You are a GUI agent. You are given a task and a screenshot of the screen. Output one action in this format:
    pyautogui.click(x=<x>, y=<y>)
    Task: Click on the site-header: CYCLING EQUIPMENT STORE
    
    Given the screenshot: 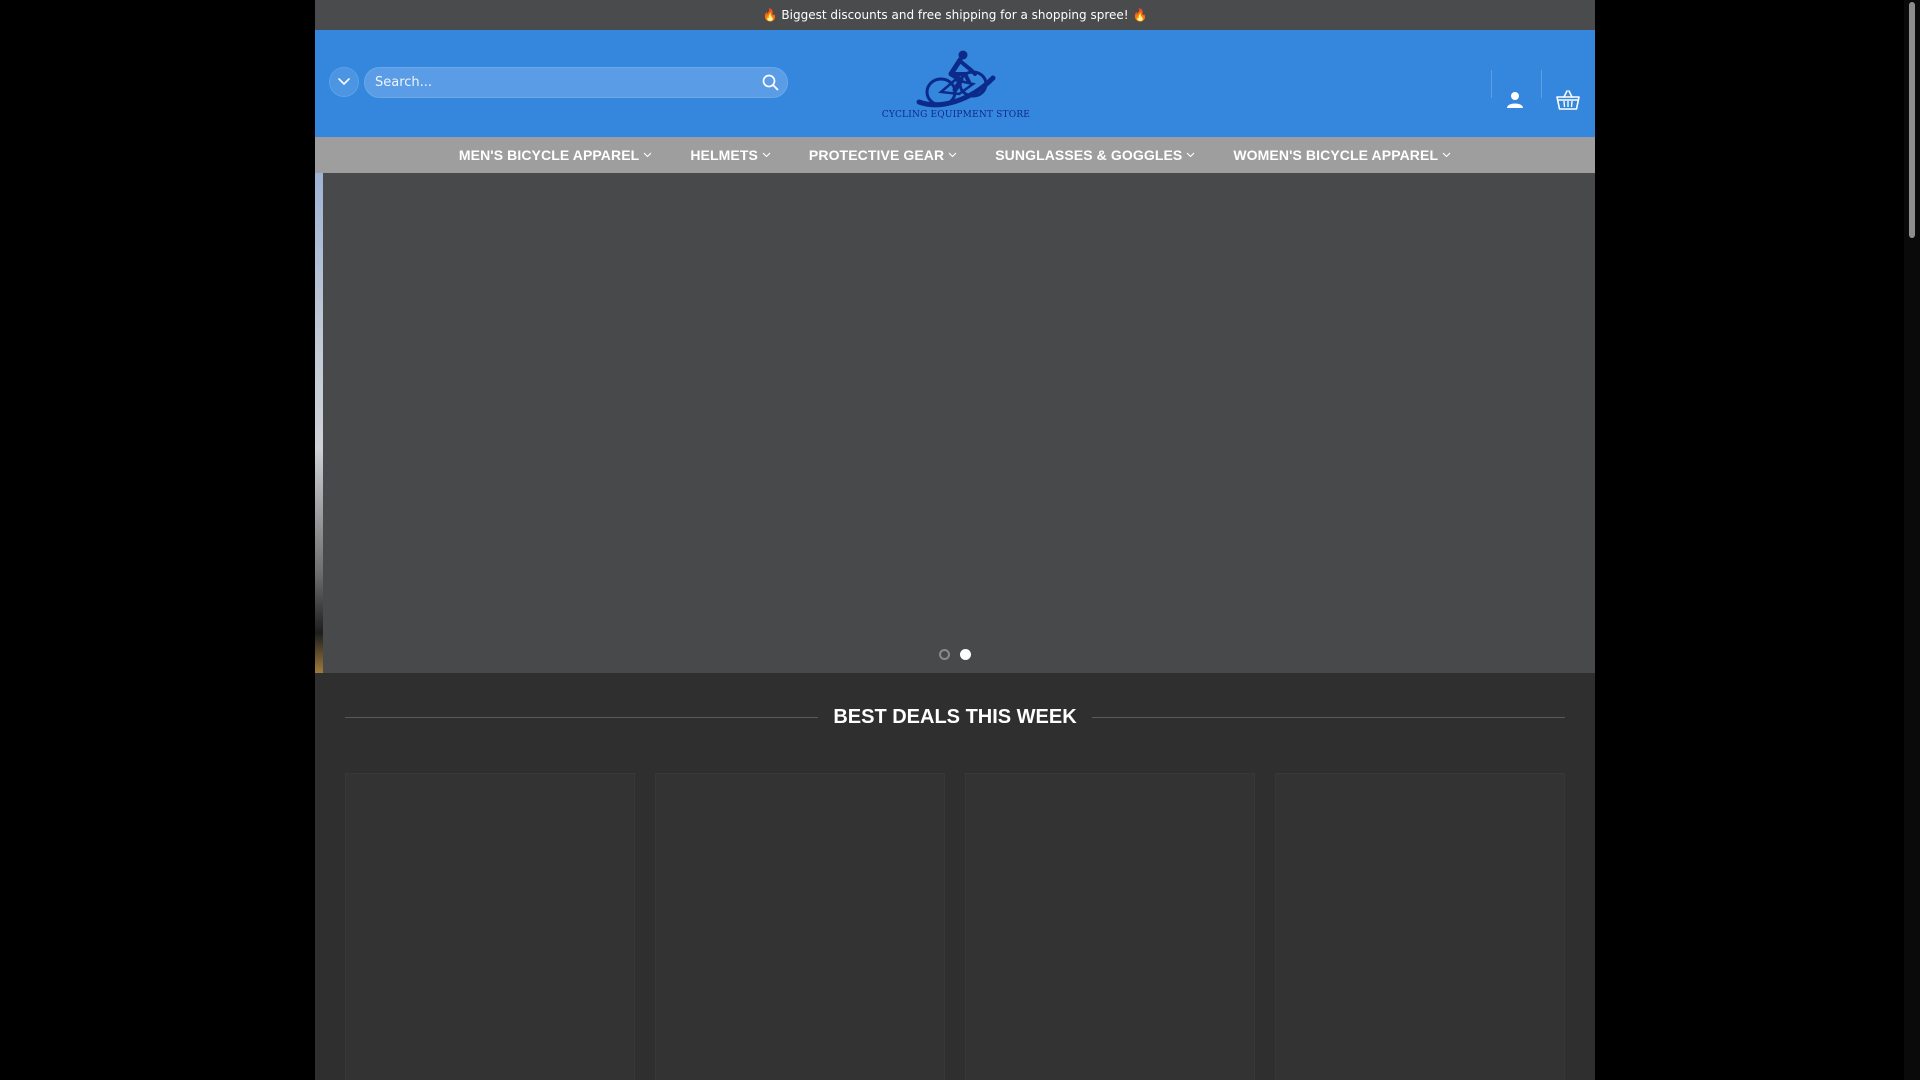 What is the action you would take?
    pyautogui.click(x=955, y=83)
    